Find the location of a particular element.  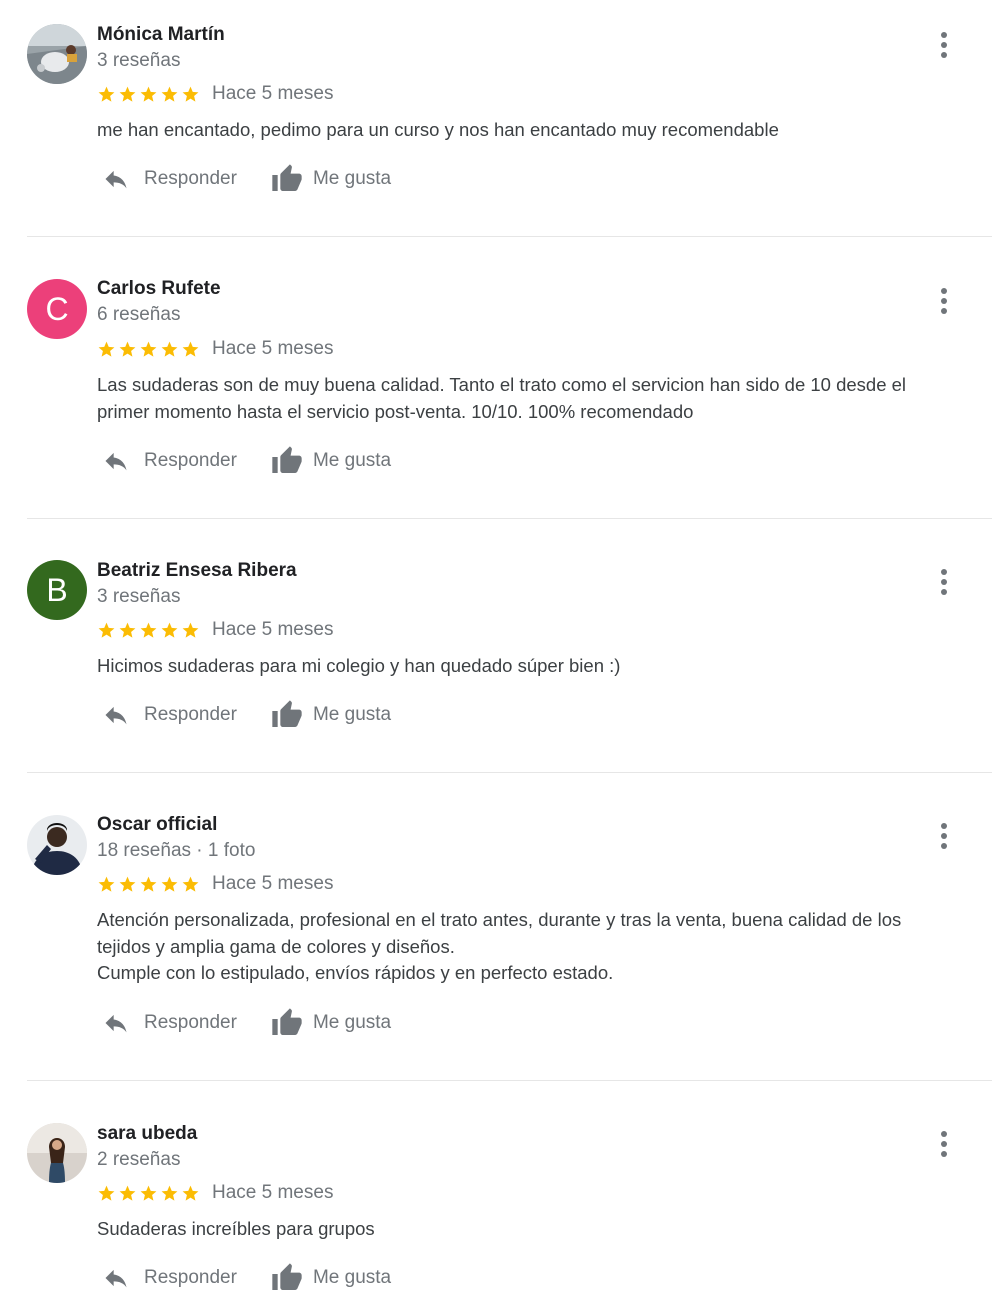

reviewer-meta: 2 reseñas is located at coordinates (138, 1160).